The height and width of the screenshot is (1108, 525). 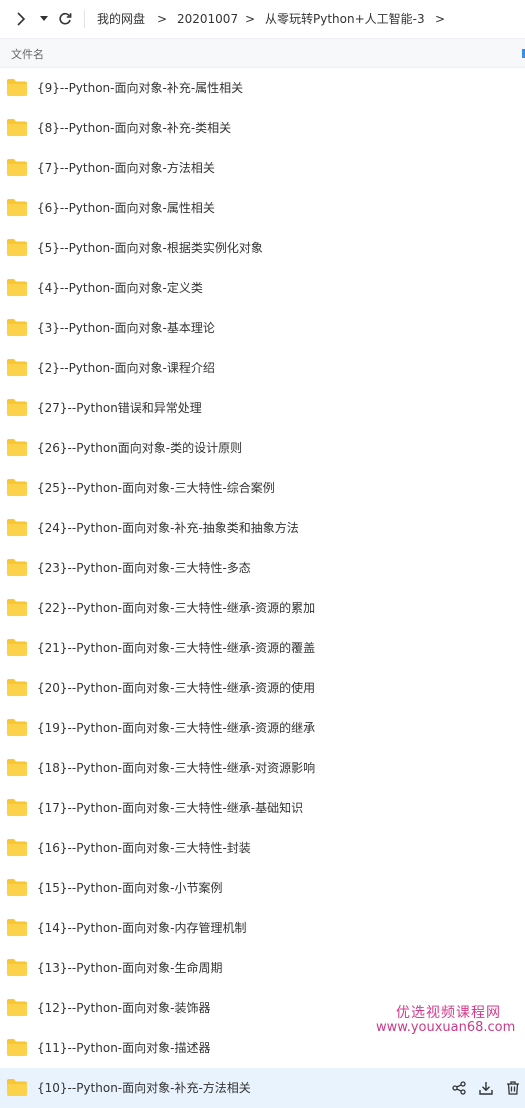 What do you see at coordinates (262, 53) in the screenshot?
I see `file-list-header: 文件名` at bounding box center [262, 53].